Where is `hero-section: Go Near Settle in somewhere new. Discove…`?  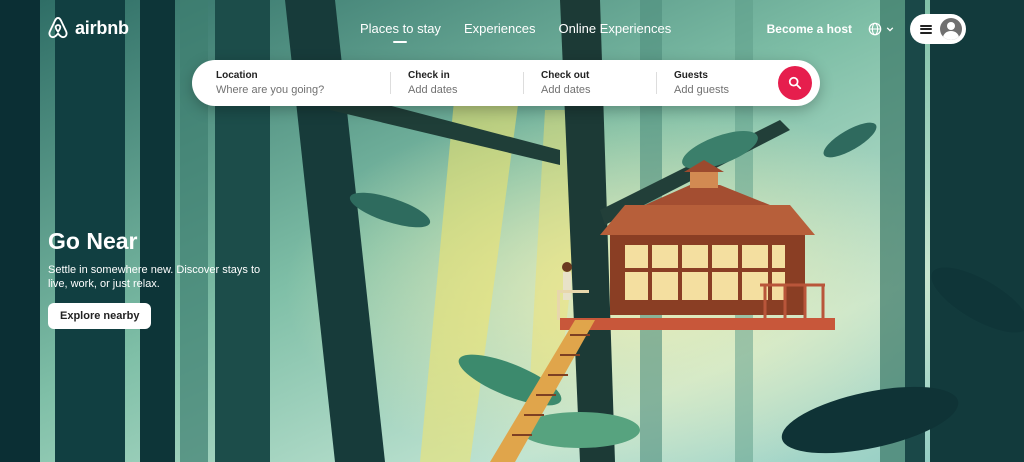
hero-section: Go Near Settle in somewhere new. Discove… is located at coordinates (158, 278).